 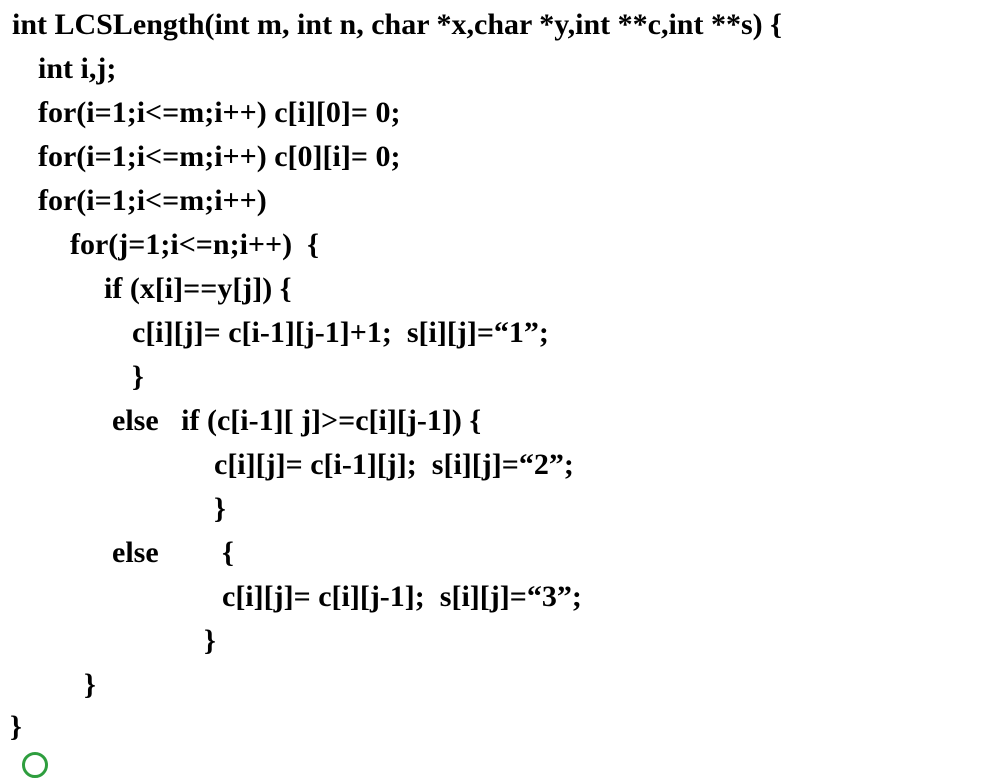 What do you see at coordinates (340, 332) in the screenshot?
I see `code-line-match-body: c[i][j]= c[i-1][j-1]+1; s[i][j]=“1”;` at bounding box center [340, 332].